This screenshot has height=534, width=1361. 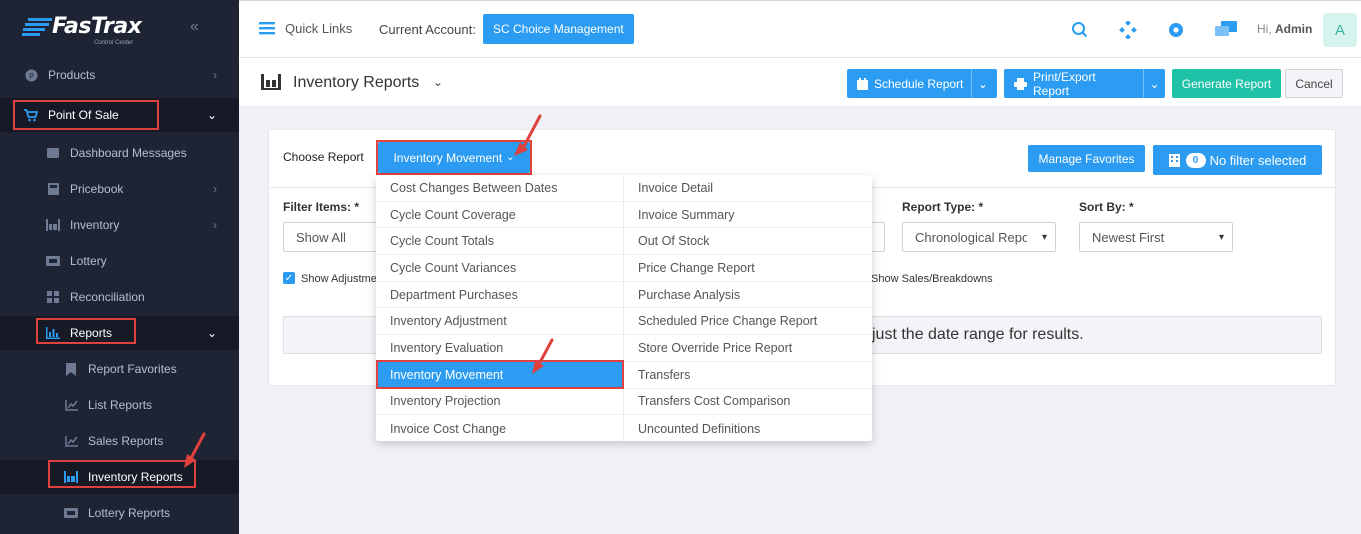 I want to click on filter-button: 0 No filter selected, so click(x=1237, y=160).